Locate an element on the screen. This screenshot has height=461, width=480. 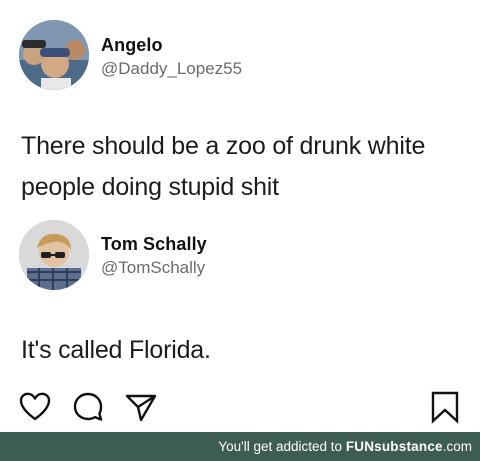
avatar-photo-icon is located at coordinates (54, 255).